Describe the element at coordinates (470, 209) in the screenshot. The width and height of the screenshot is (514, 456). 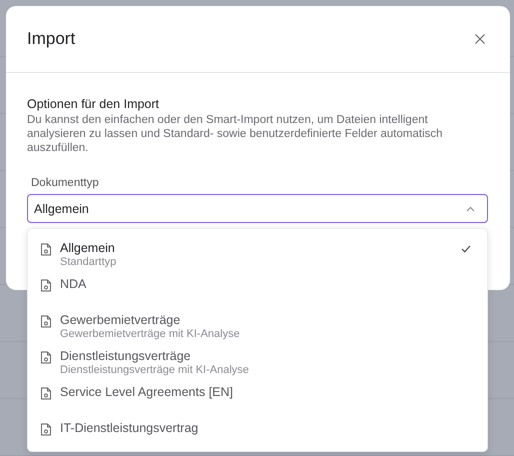
I see `caret-icon` at that location.